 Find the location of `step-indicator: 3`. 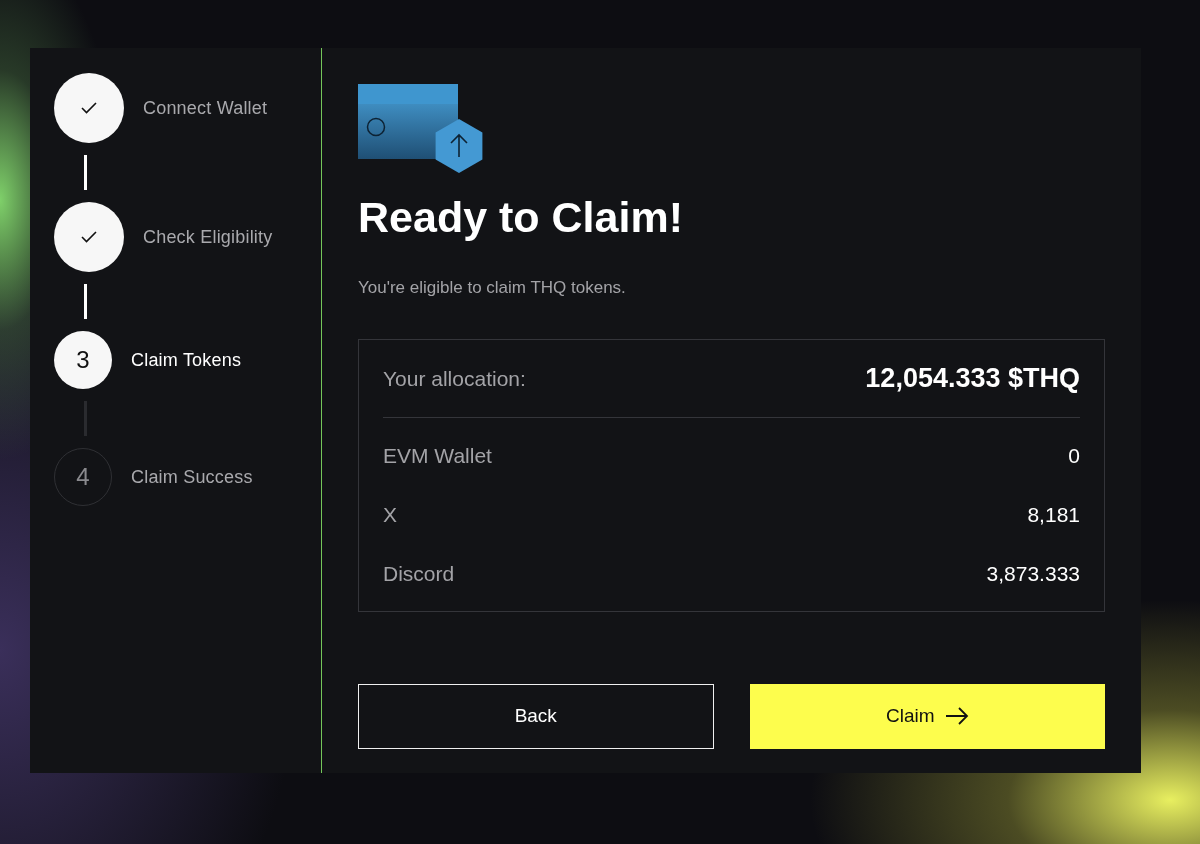

step-indicator: 3 is located at coordinates (83, 360).